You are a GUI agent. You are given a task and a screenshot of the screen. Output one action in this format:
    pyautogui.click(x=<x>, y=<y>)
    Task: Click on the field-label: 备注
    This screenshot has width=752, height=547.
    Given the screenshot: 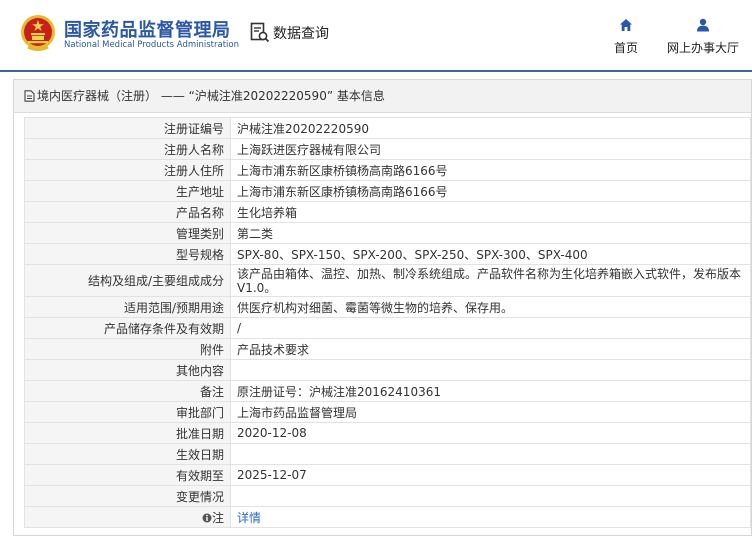 What is the action you would take?
    pyautogui.click(x=127, y=391)
    